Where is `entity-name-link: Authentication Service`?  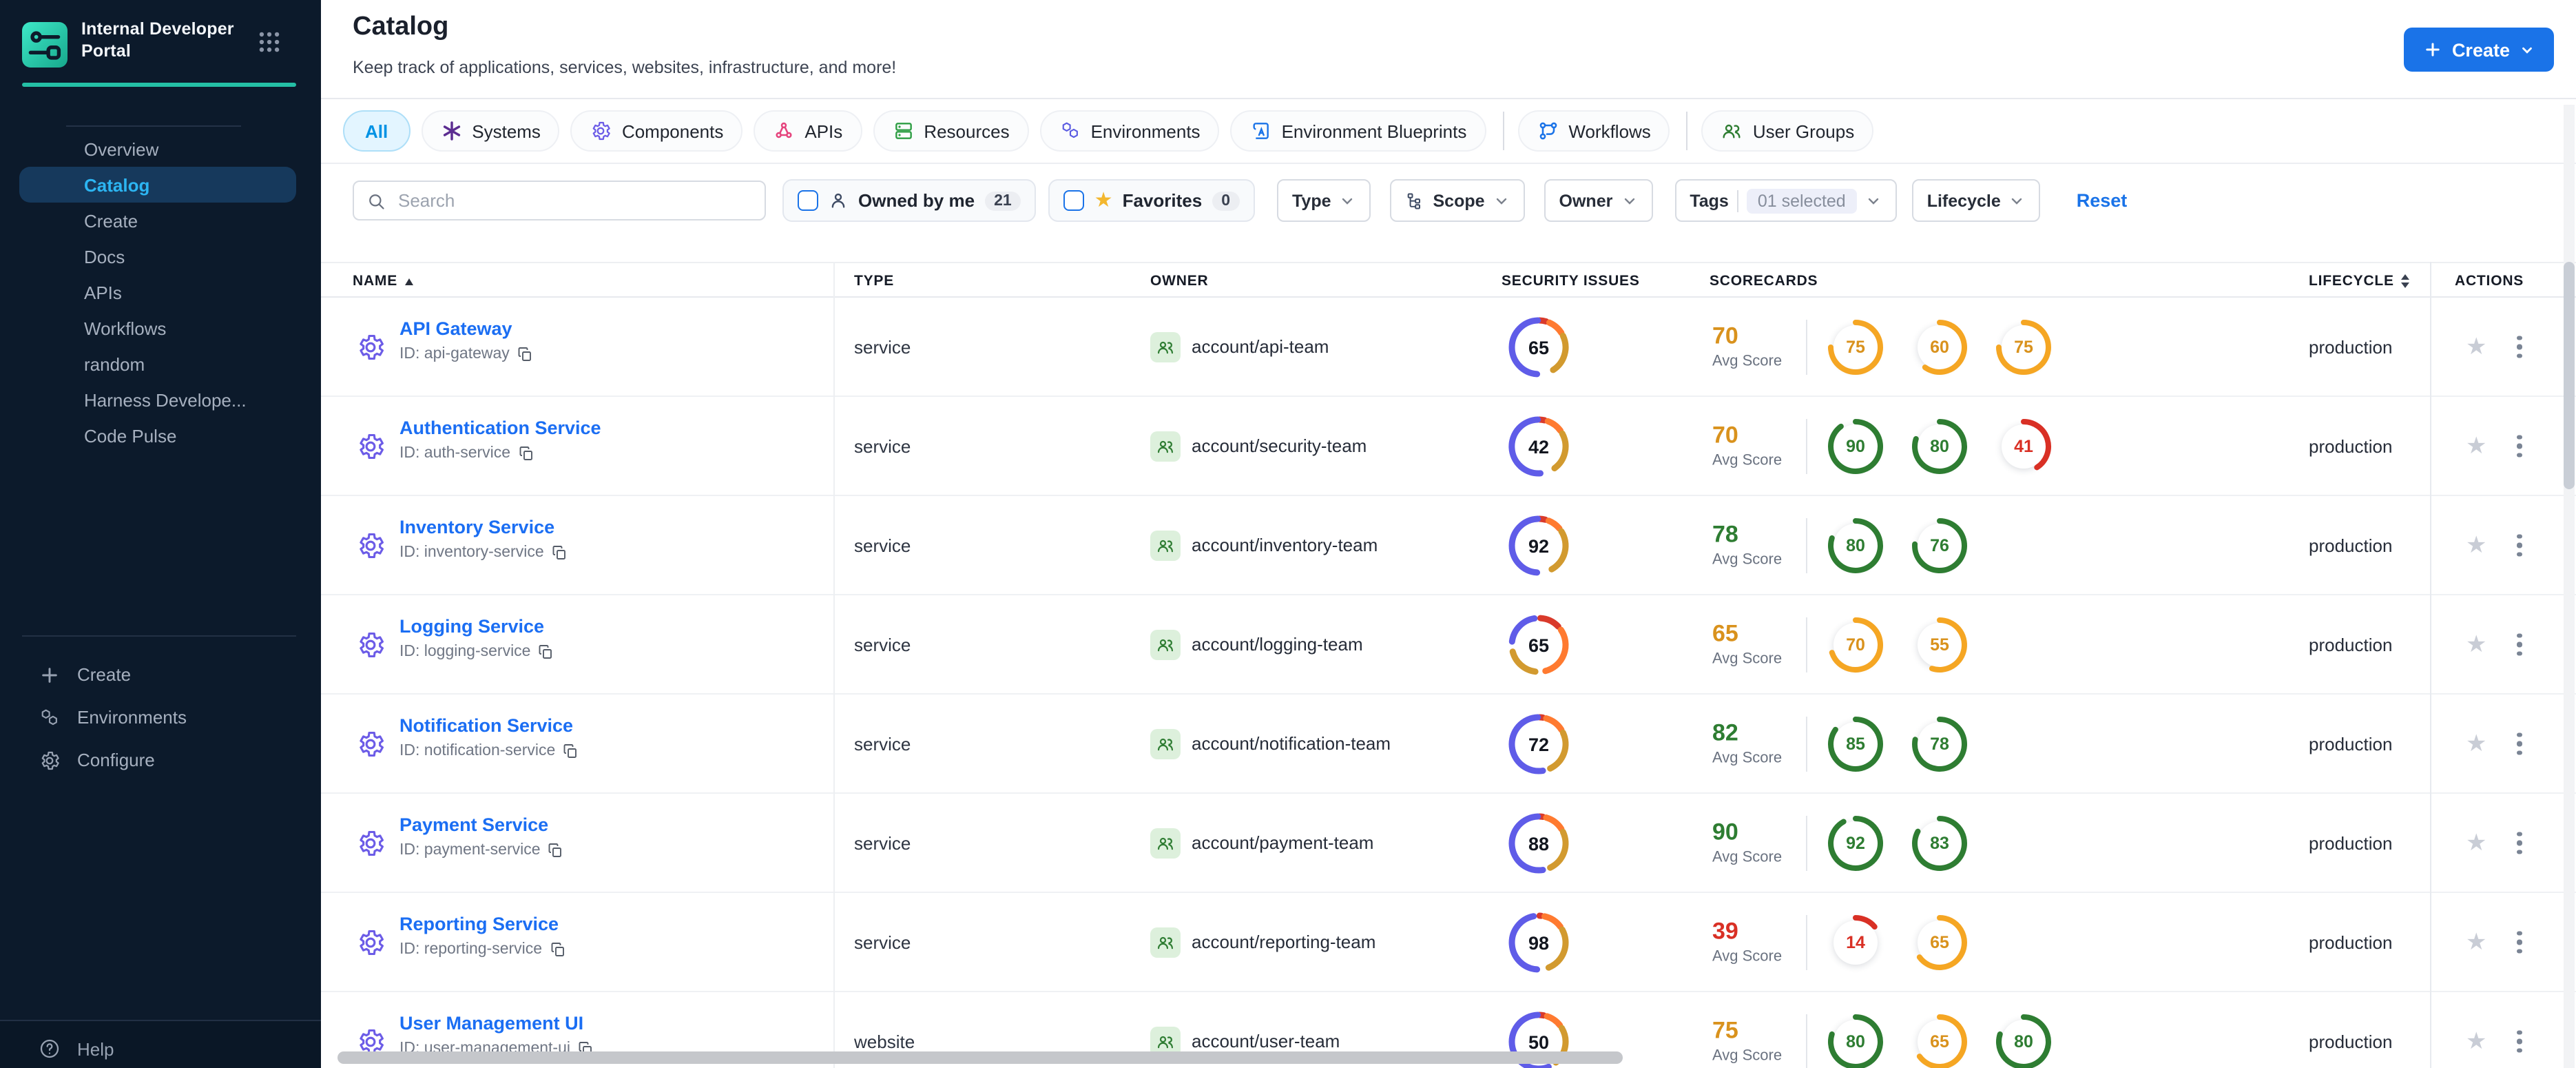 entity-name-link: Authentication Service is located at coordinates (500, 428).